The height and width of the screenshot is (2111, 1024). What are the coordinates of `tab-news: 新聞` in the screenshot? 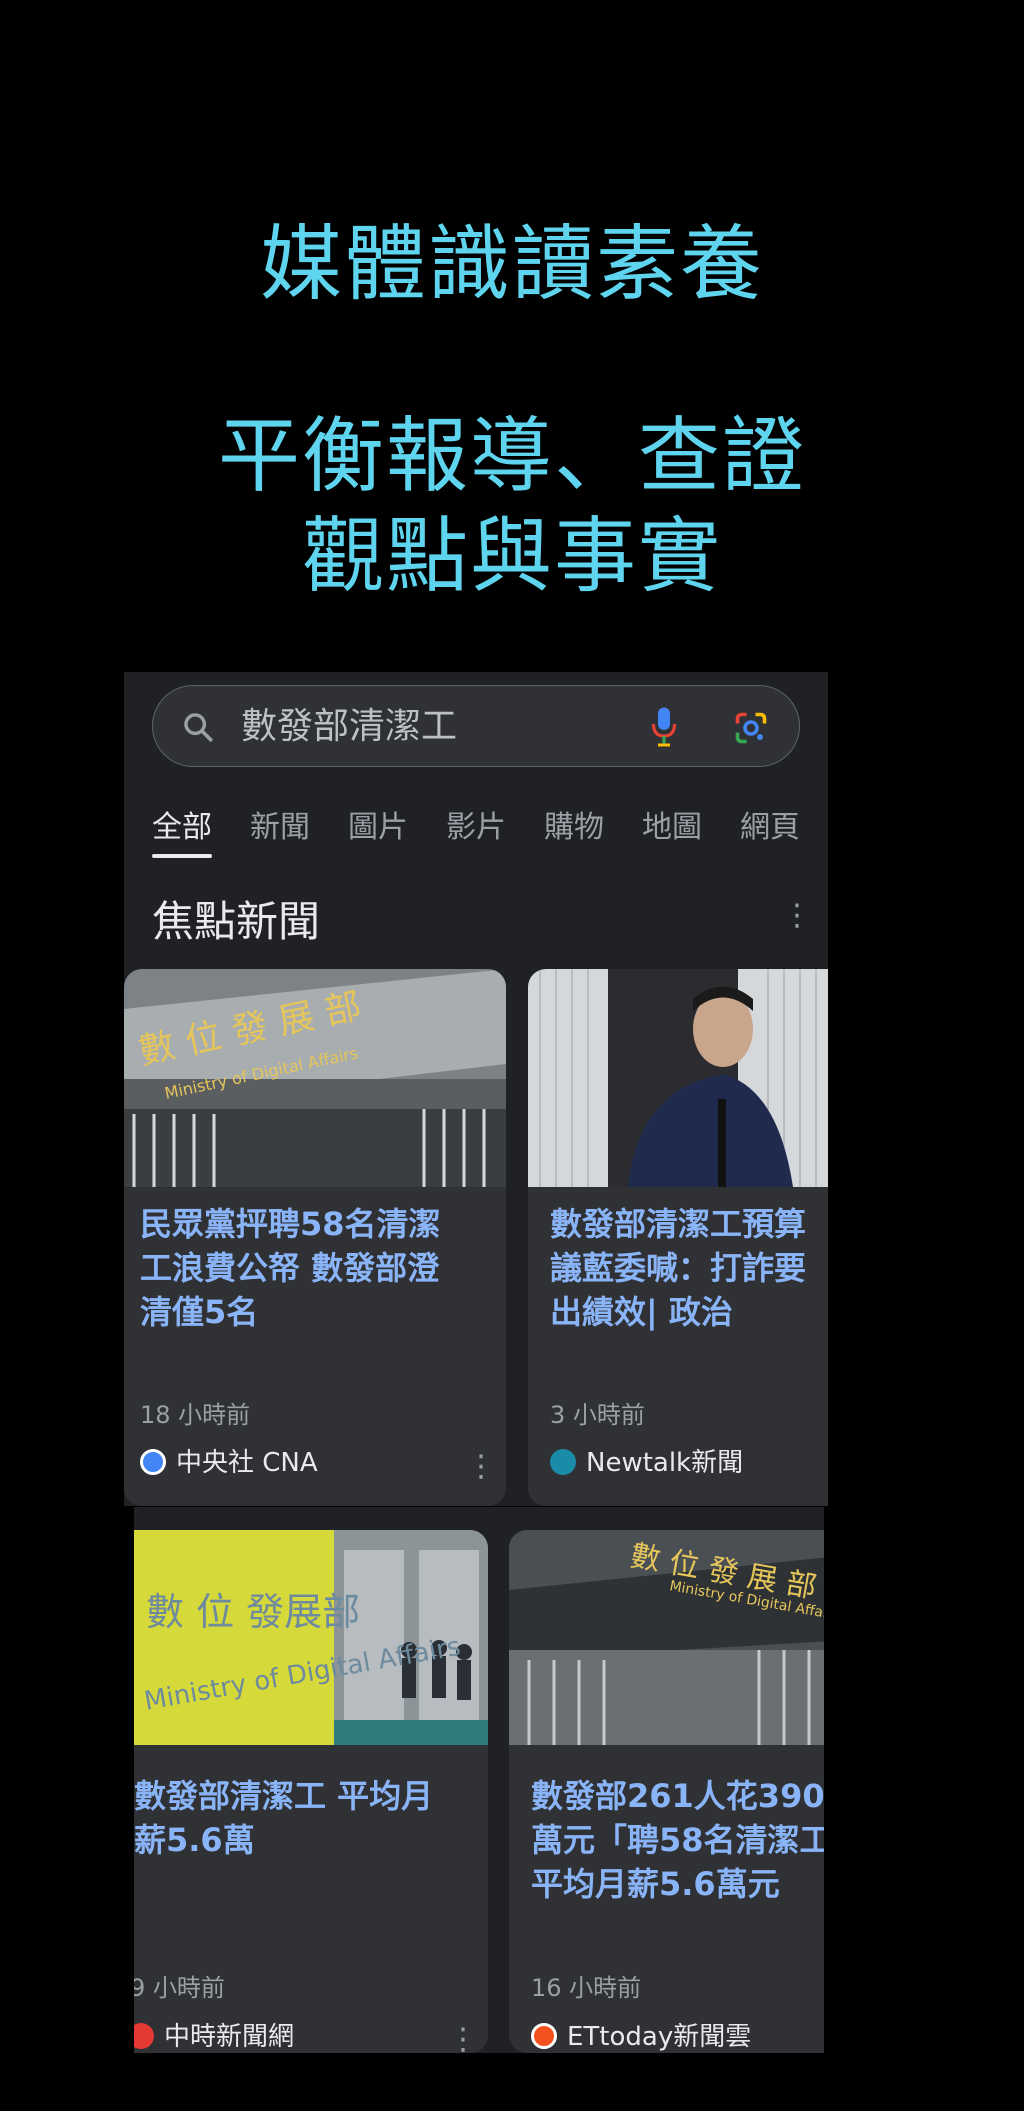 It's located at (280, 831).